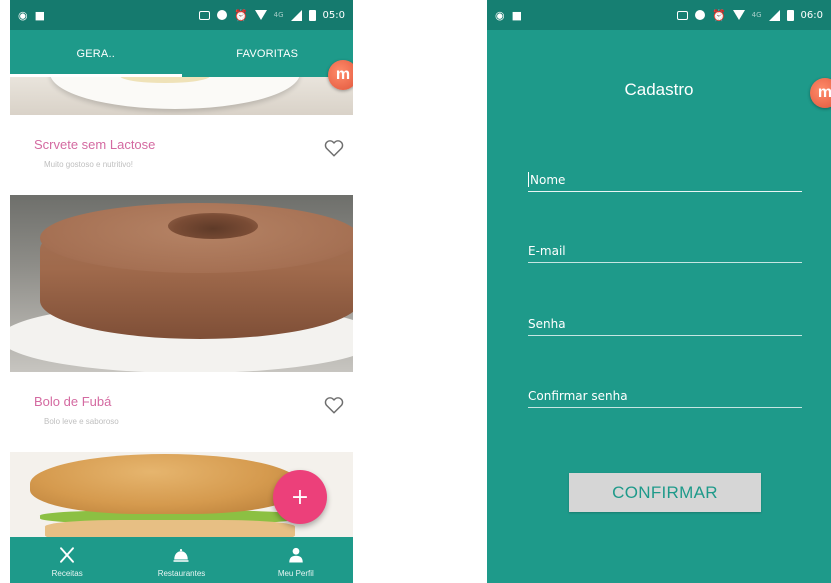 This screenshot has width=831, height=583. I want to click on name-field-placeholder: Nome, so click(548, 180).